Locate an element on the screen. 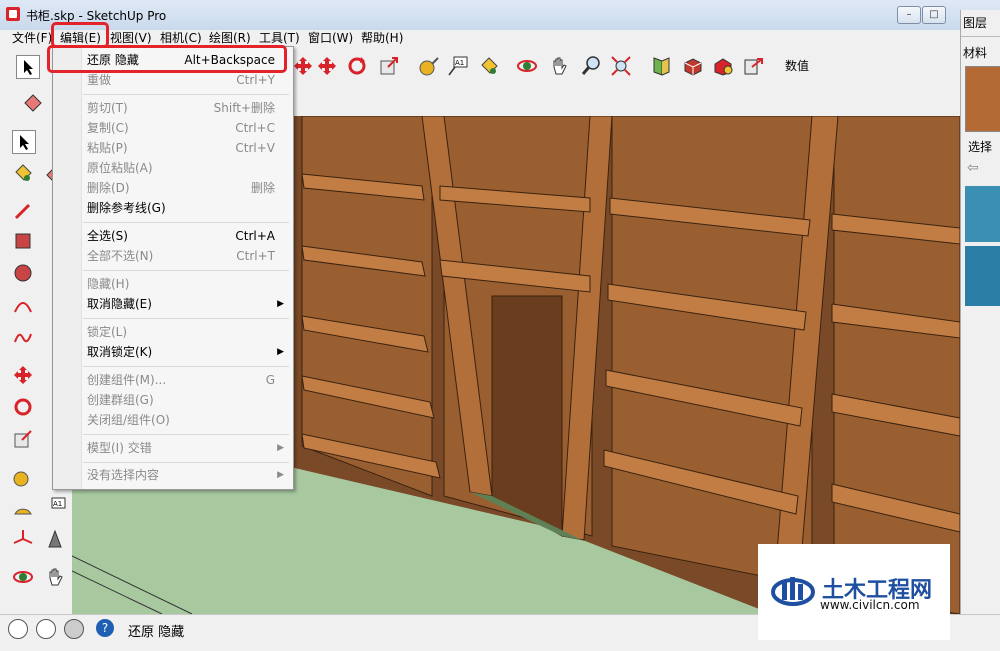 This screenshot has width=1000, height=651. title-bar: 书柜.skp - SketchUp Pro – □ is located at coordinates (500, 15).